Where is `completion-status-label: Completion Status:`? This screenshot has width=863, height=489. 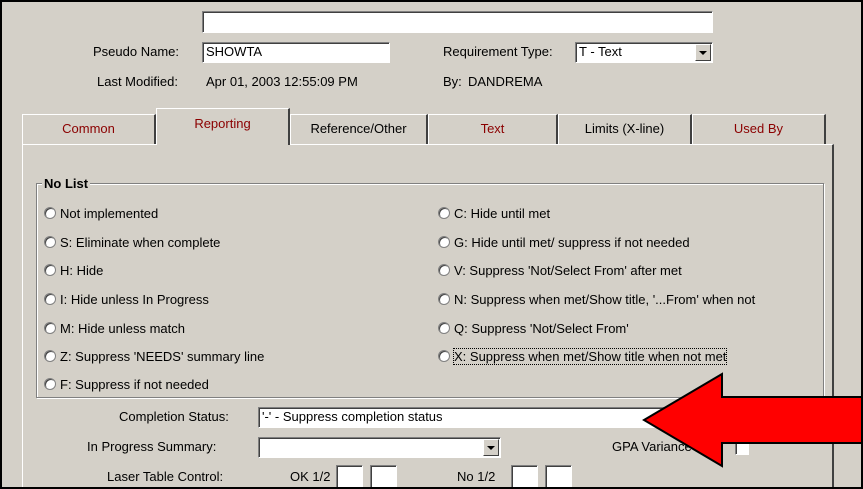 completion-status-label: Completion Status: is located at coordinates (174, 416).